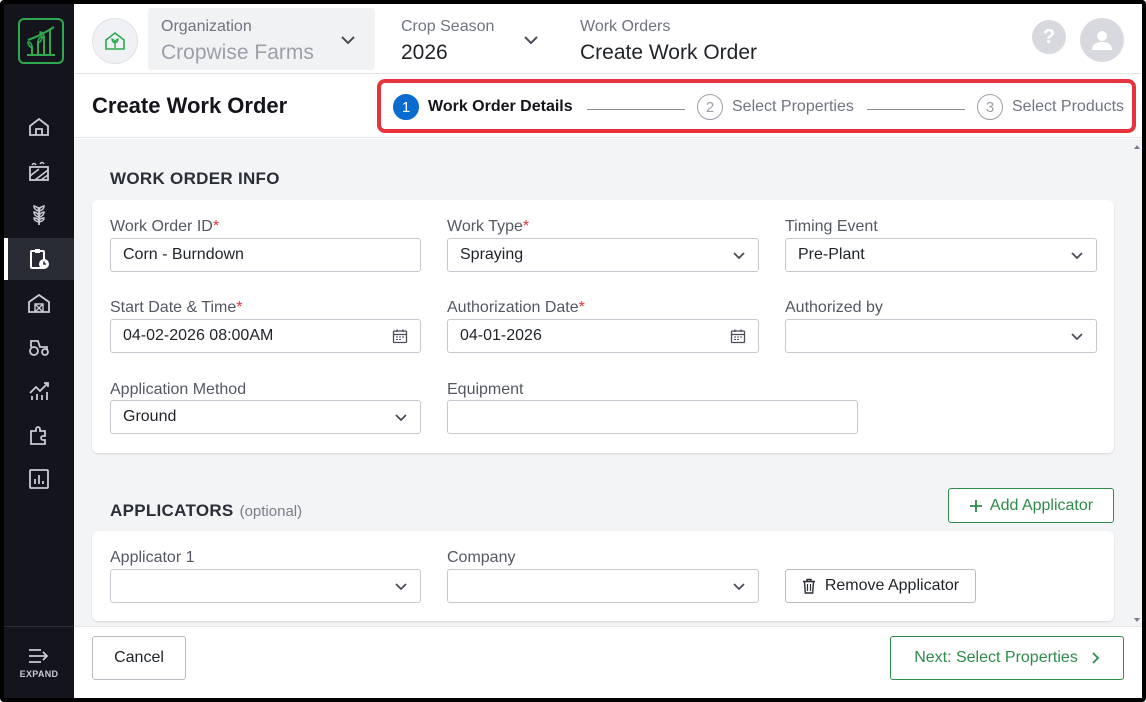 This screenshot has height=702, width=1146. Describe the element at coordinates (165, 226) in the screenshot. I see `work-order-id-label: Work Order ID*` at that location.